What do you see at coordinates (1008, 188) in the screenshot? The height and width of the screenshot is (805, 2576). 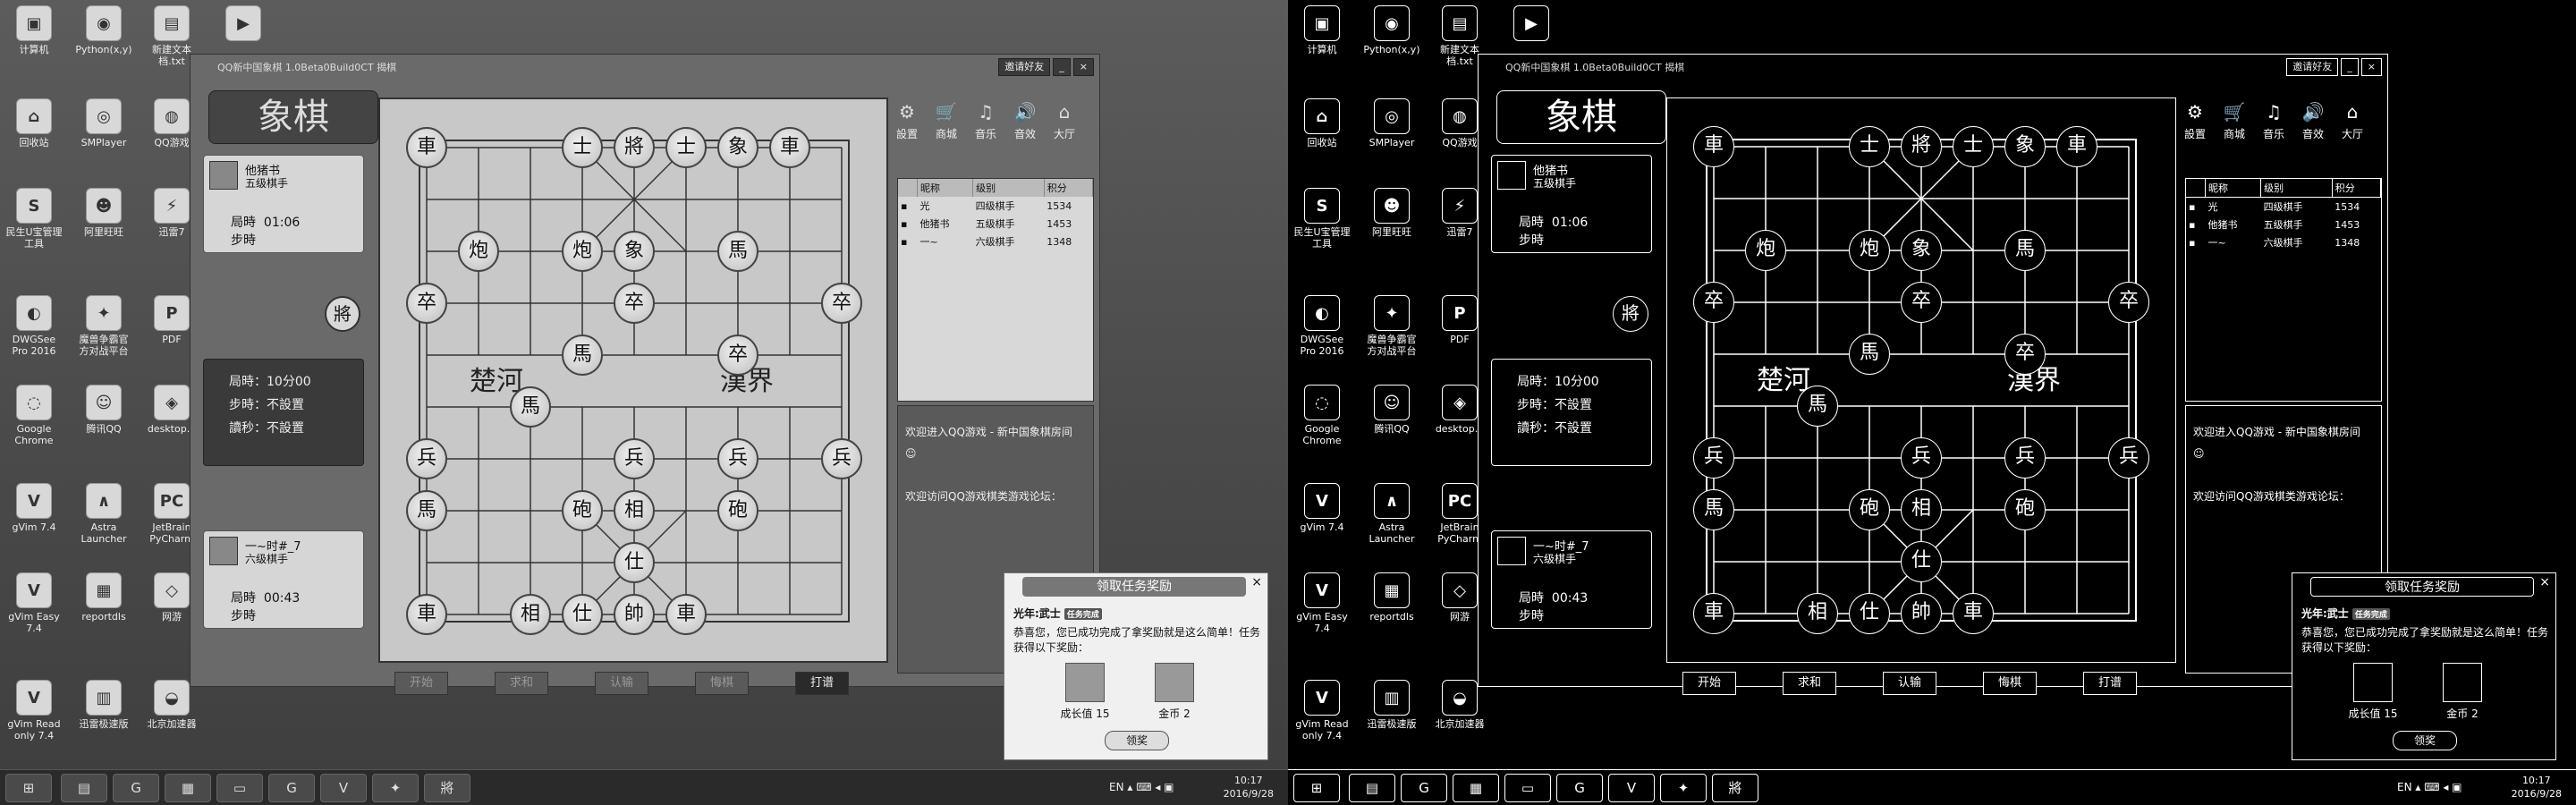 I see `column-header: 级别` at bounding box center [1008, 188].